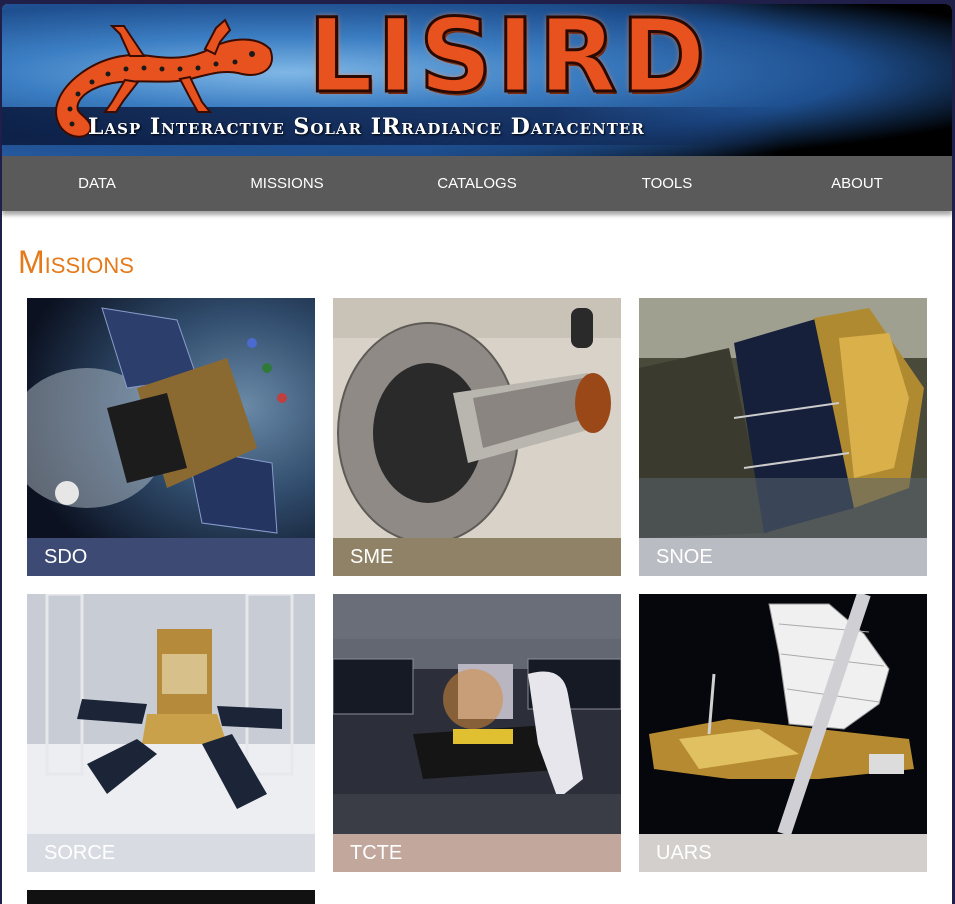 This screenshot has height=904, width=955. Describe the element at coordinates (477, 557) in the screenshot. I see `mission-caption: SME` at that location.